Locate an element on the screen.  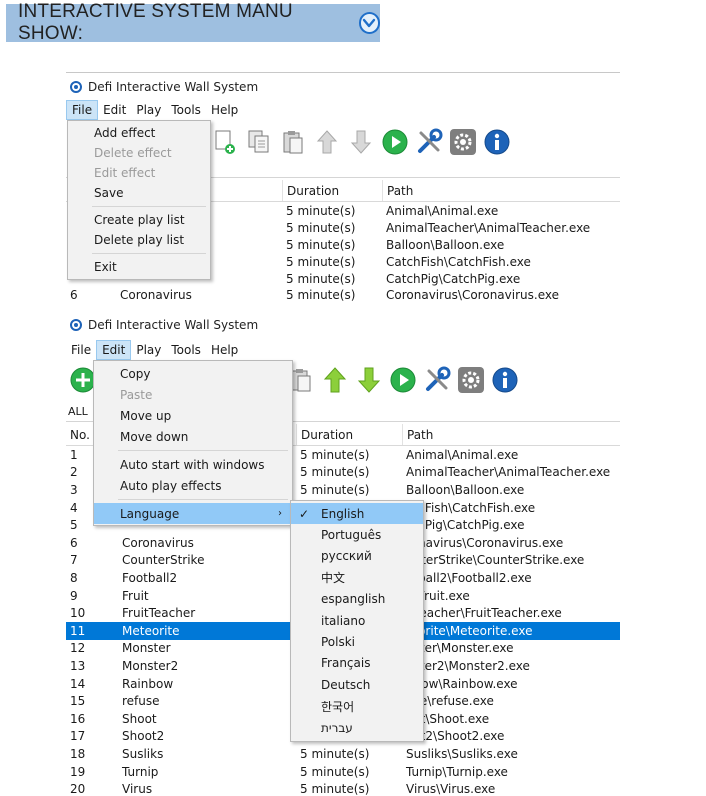
language-option: italiano is located at coordinates (357, 620).